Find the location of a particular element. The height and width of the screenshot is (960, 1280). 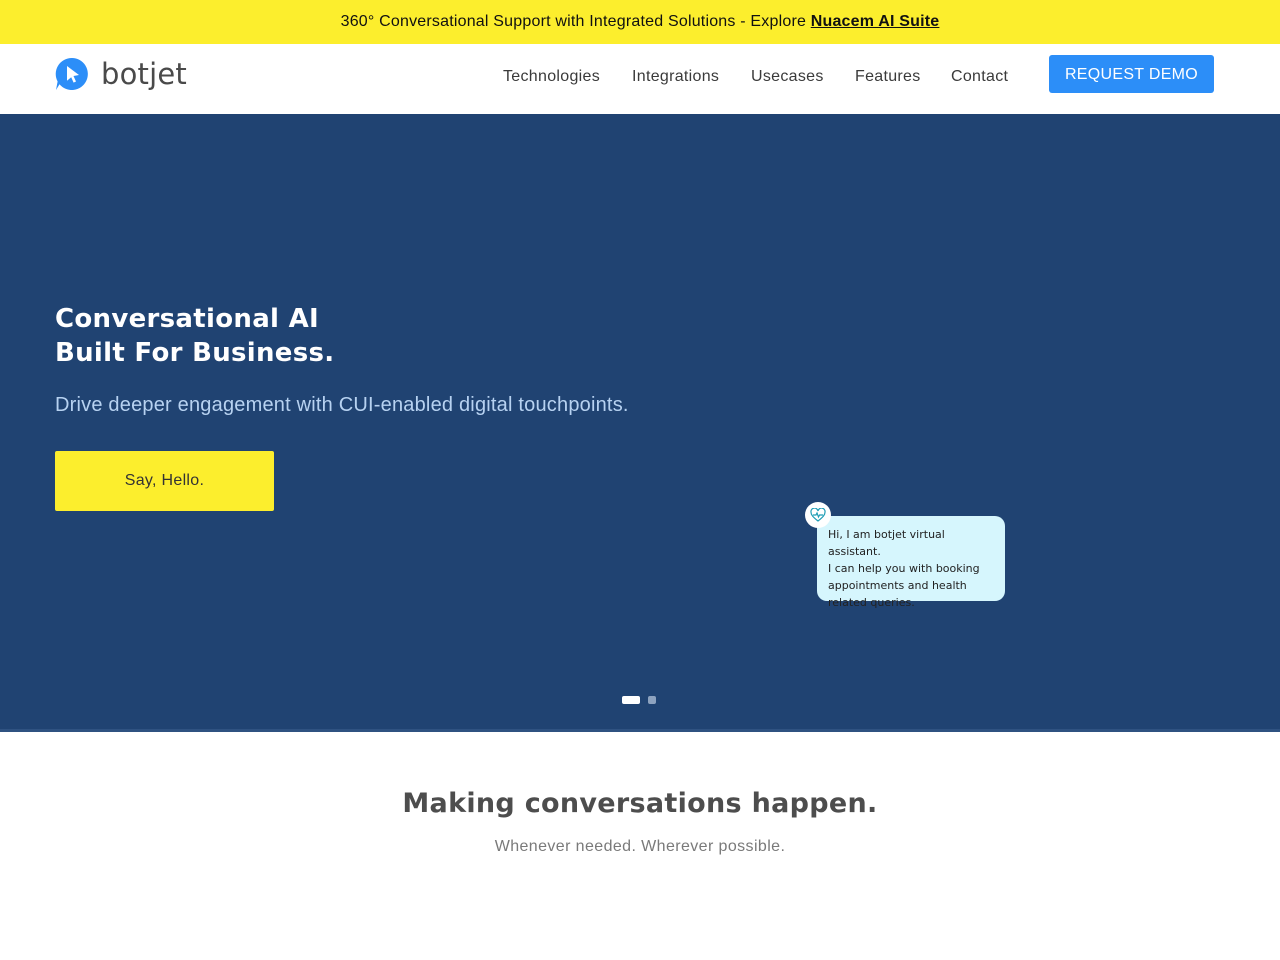

hero-title-line2: Built For Business. is located at coordinates (195, 353).